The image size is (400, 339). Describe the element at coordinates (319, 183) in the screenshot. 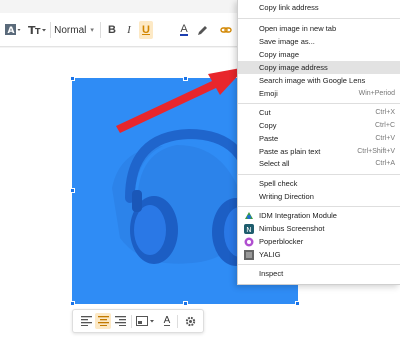

I see `menu-item-spell-check: Spell check` at that location.